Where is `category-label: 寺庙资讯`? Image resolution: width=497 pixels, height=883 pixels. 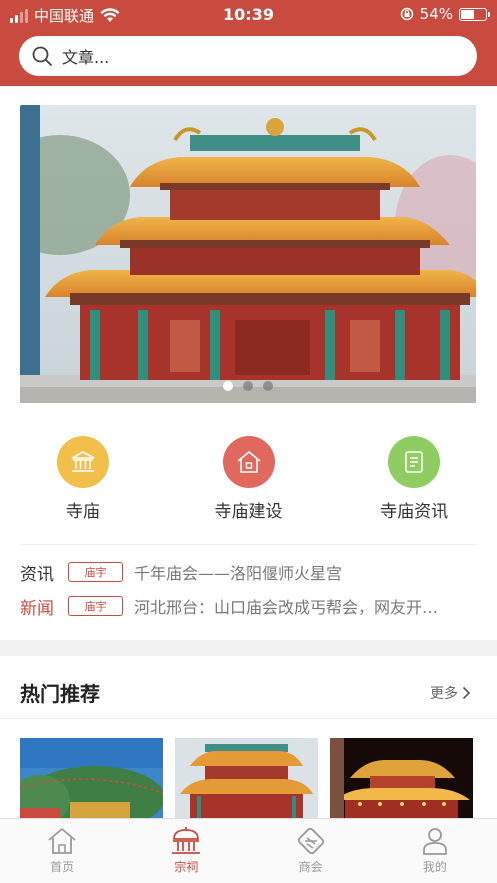 category-label: 寺庙资讯 is located at coordinates (414, 512).